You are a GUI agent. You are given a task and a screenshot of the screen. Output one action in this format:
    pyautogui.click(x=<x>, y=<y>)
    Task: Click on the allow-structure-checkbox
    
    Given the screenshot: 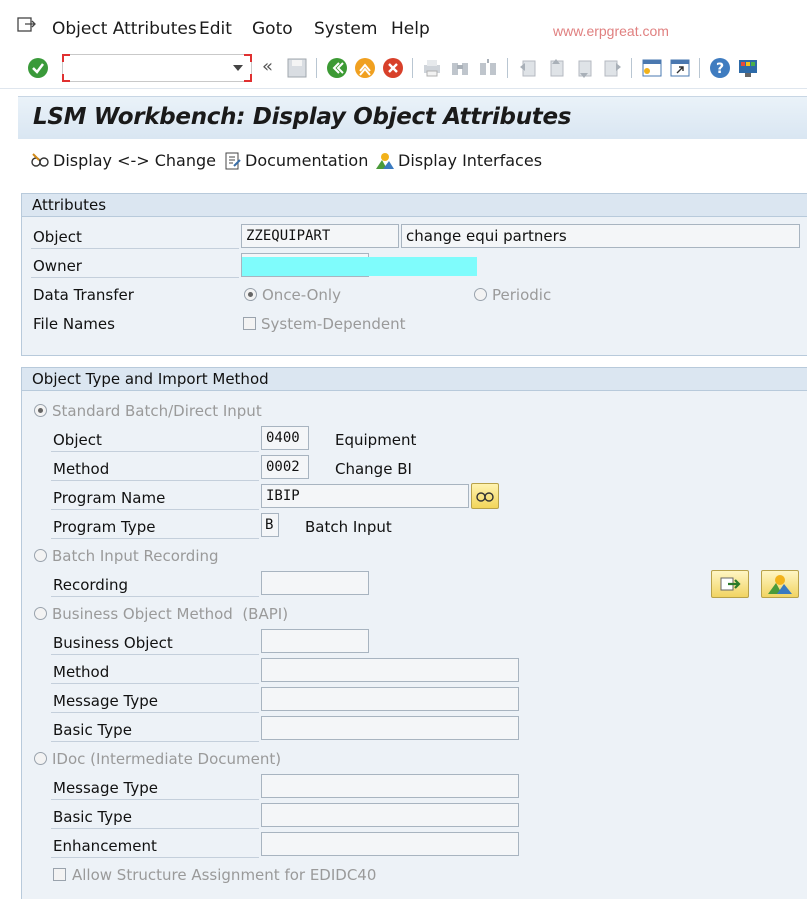 What is the action you would take?
    pyautogui.click(x=59, y=874)
    